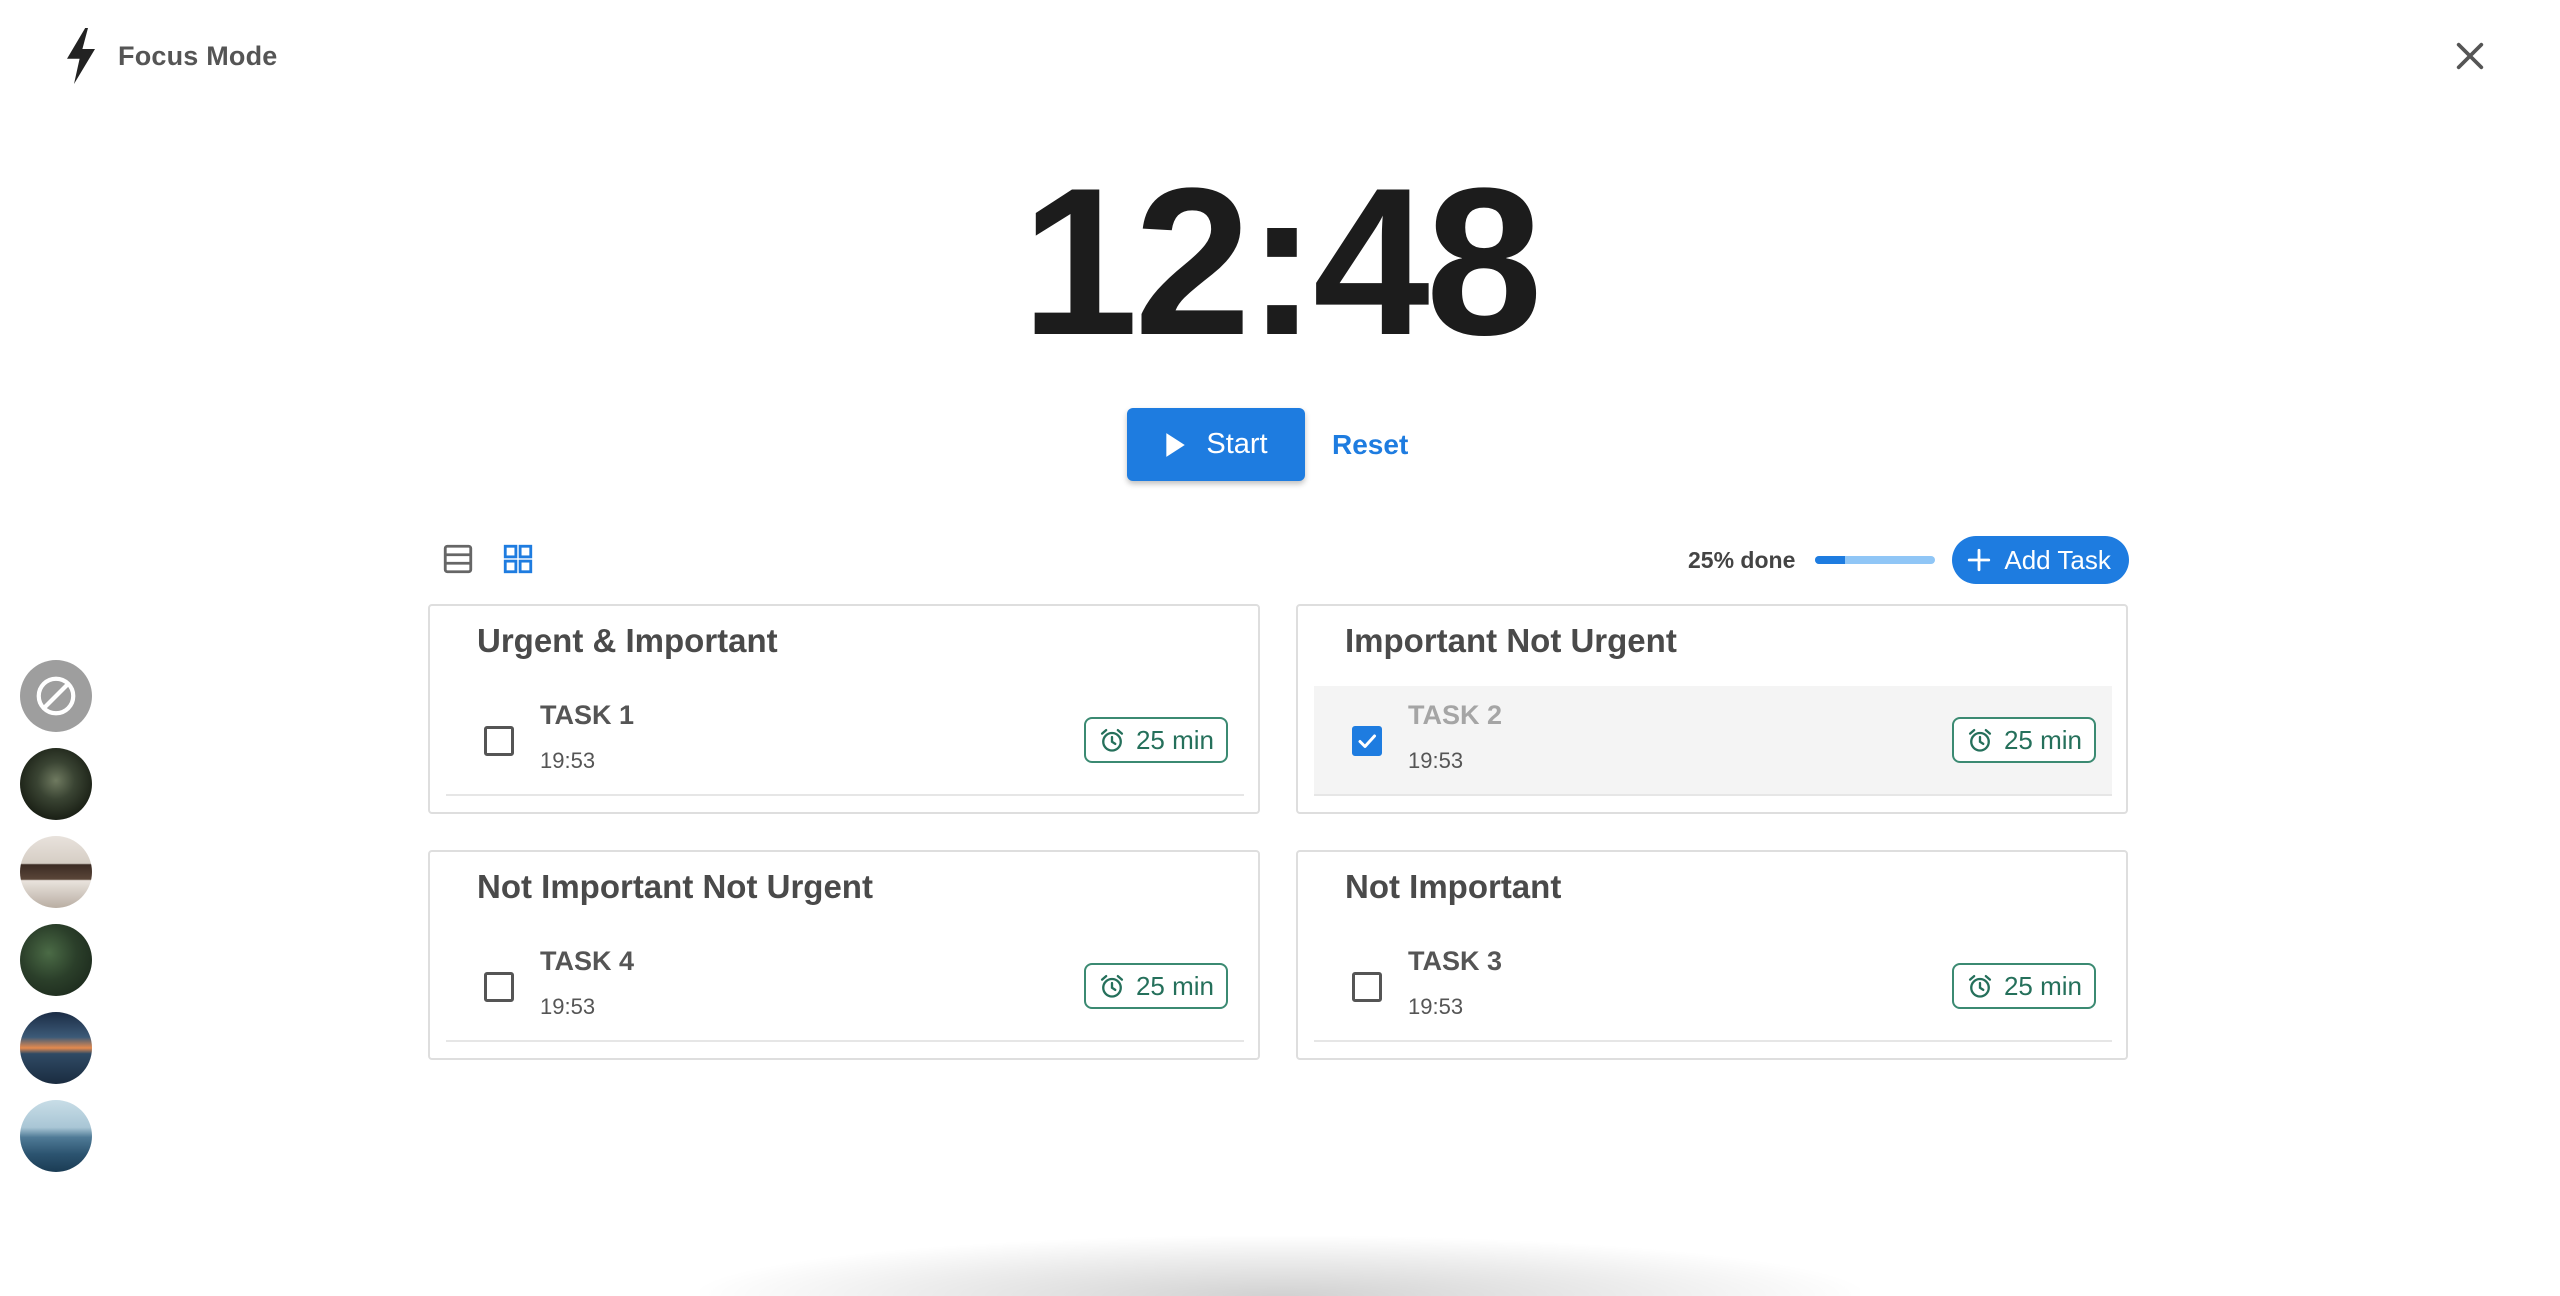  What do you see at coordinates (81, 56) in the screenshot?
I see `lightning-bolt-icon` at bounding box center [81, 56].